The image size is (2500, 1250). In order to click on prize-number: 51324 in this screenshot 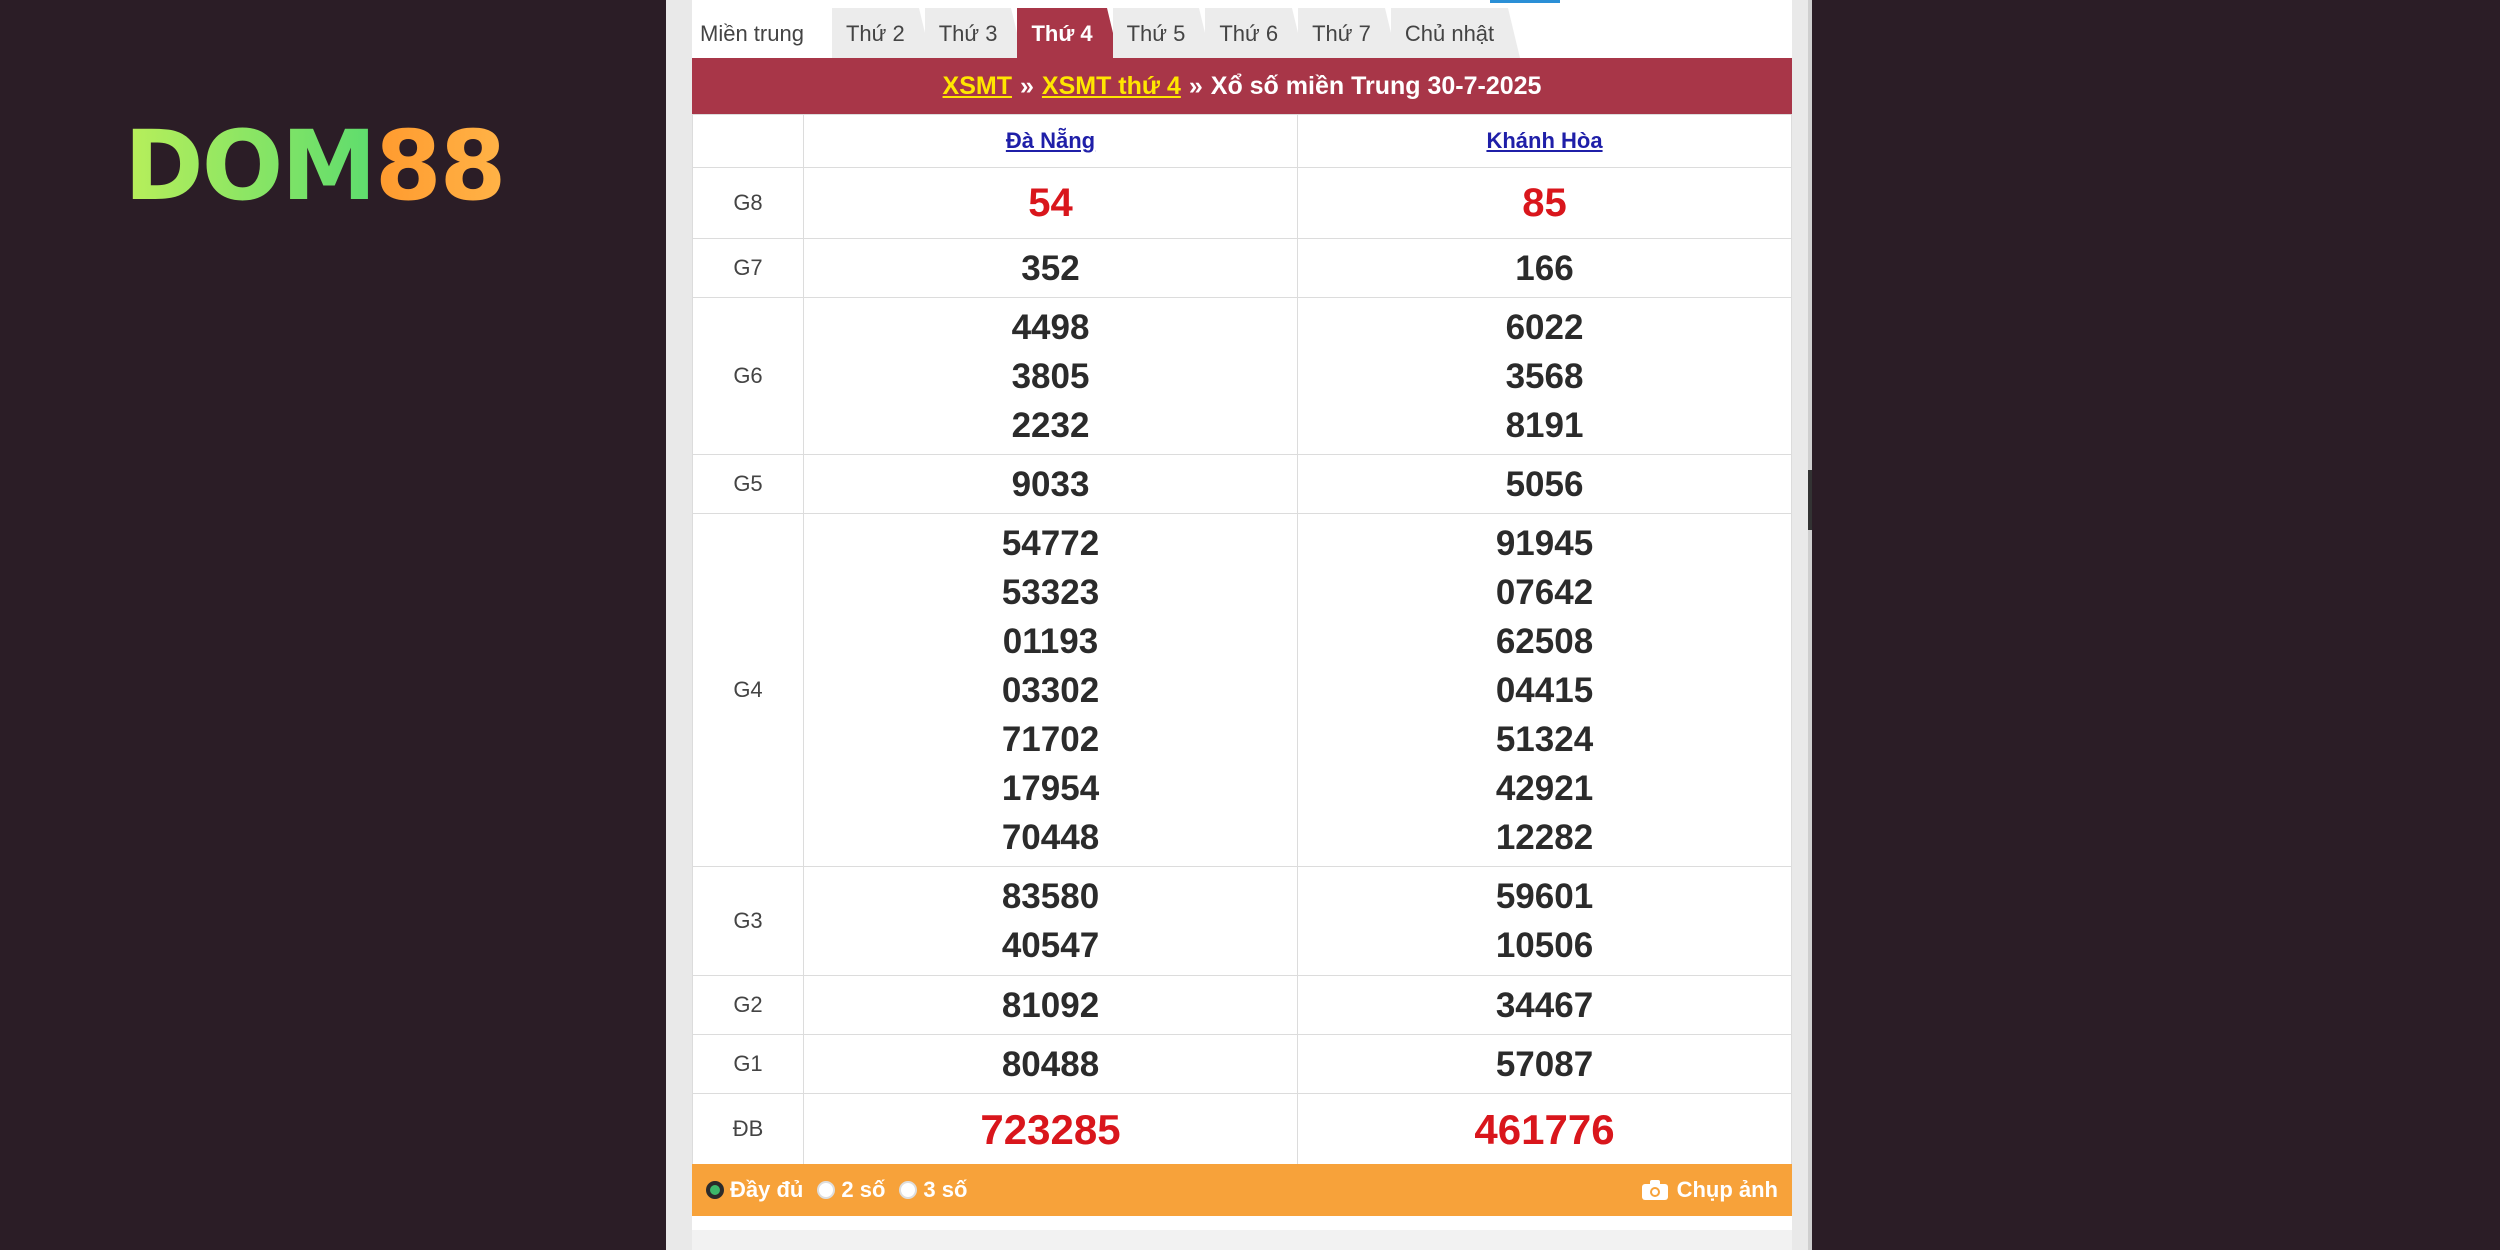, I will do `click(1544, 739)`.